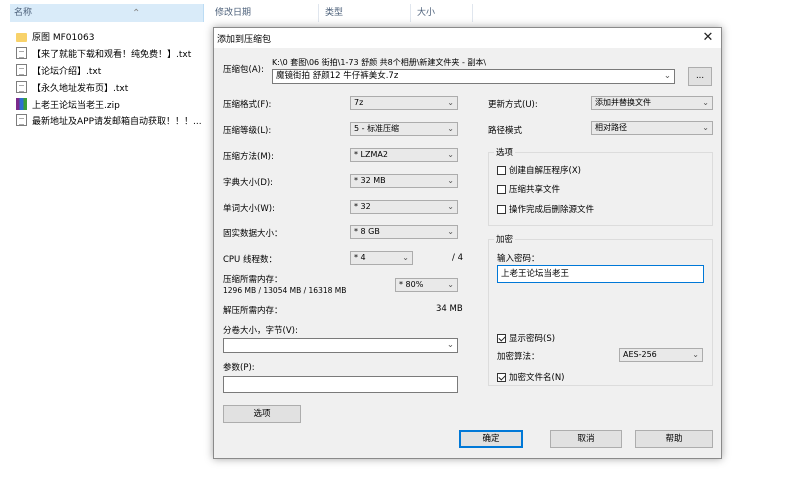  I want to click on file-name: 上老王论坛当老王.zip, so click(76, 105).